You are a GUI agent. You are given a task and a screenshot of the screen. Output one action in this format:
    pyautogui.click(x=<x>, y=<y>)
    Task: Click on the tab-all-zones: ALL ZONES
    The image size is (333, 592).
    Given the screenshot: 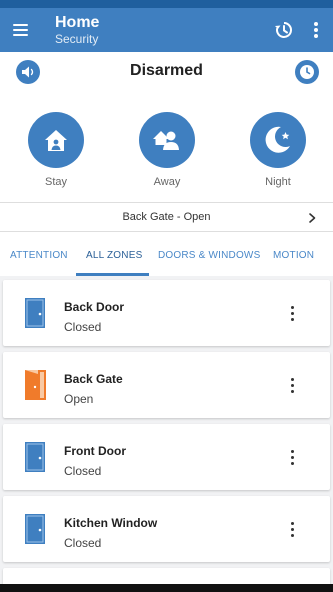 What is the action you would take?
    pyautogui.click(x=114, y=255)
    